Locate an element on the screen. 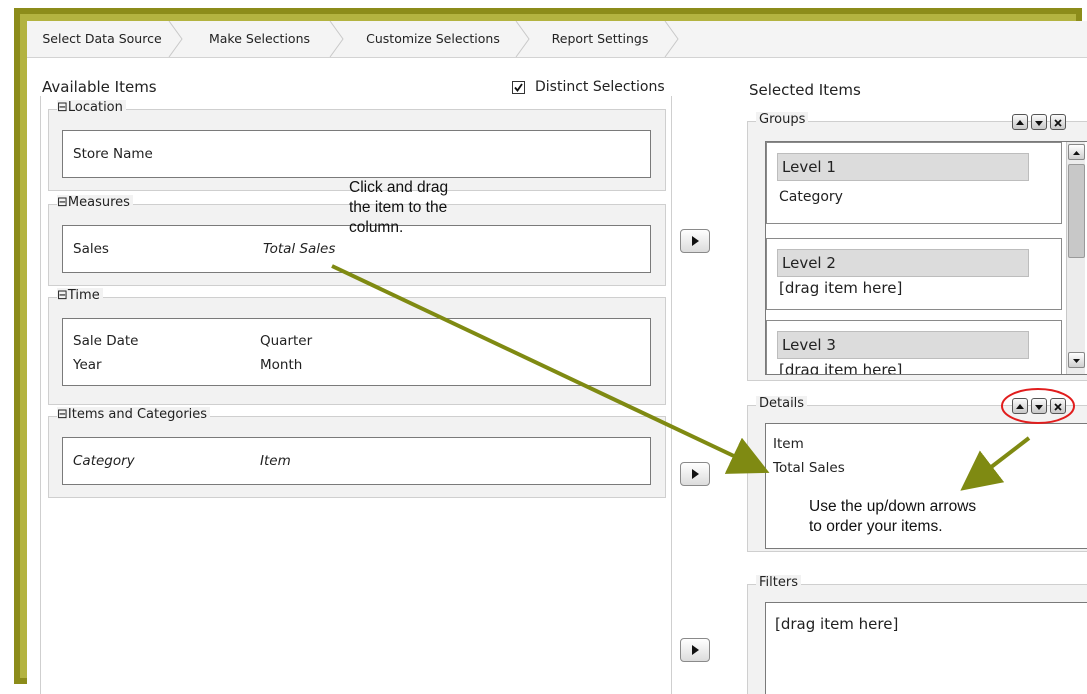  time-items-box: Sale Date Quarter Year Month is located at coordinates (356, 352).